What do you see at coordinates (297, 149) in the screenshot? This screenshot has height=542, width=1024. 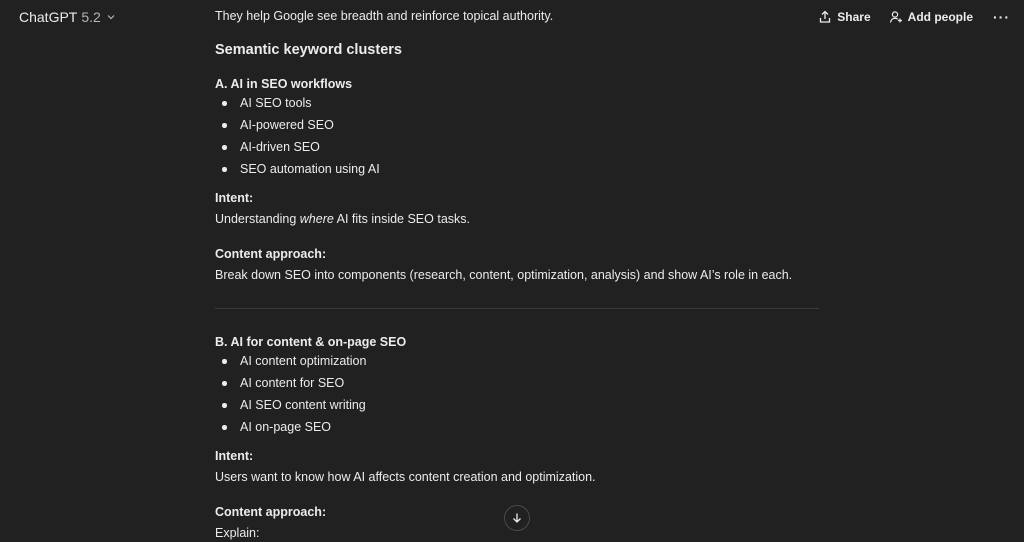 I see `list-item: AI-driven SEO` at bounding box center [297, 149].